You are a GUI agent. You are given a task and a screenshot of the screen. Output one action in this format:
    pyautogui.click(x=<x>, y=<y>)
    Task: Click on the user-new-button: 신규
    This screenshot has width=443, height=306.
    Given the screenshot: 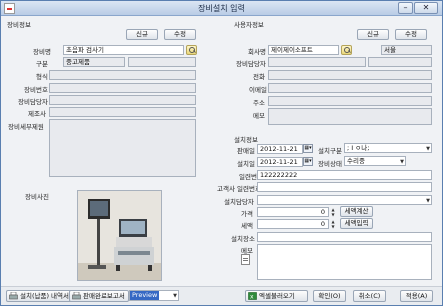 What is the action you would take?
    pyautogui.click(x=373, y=34)
    